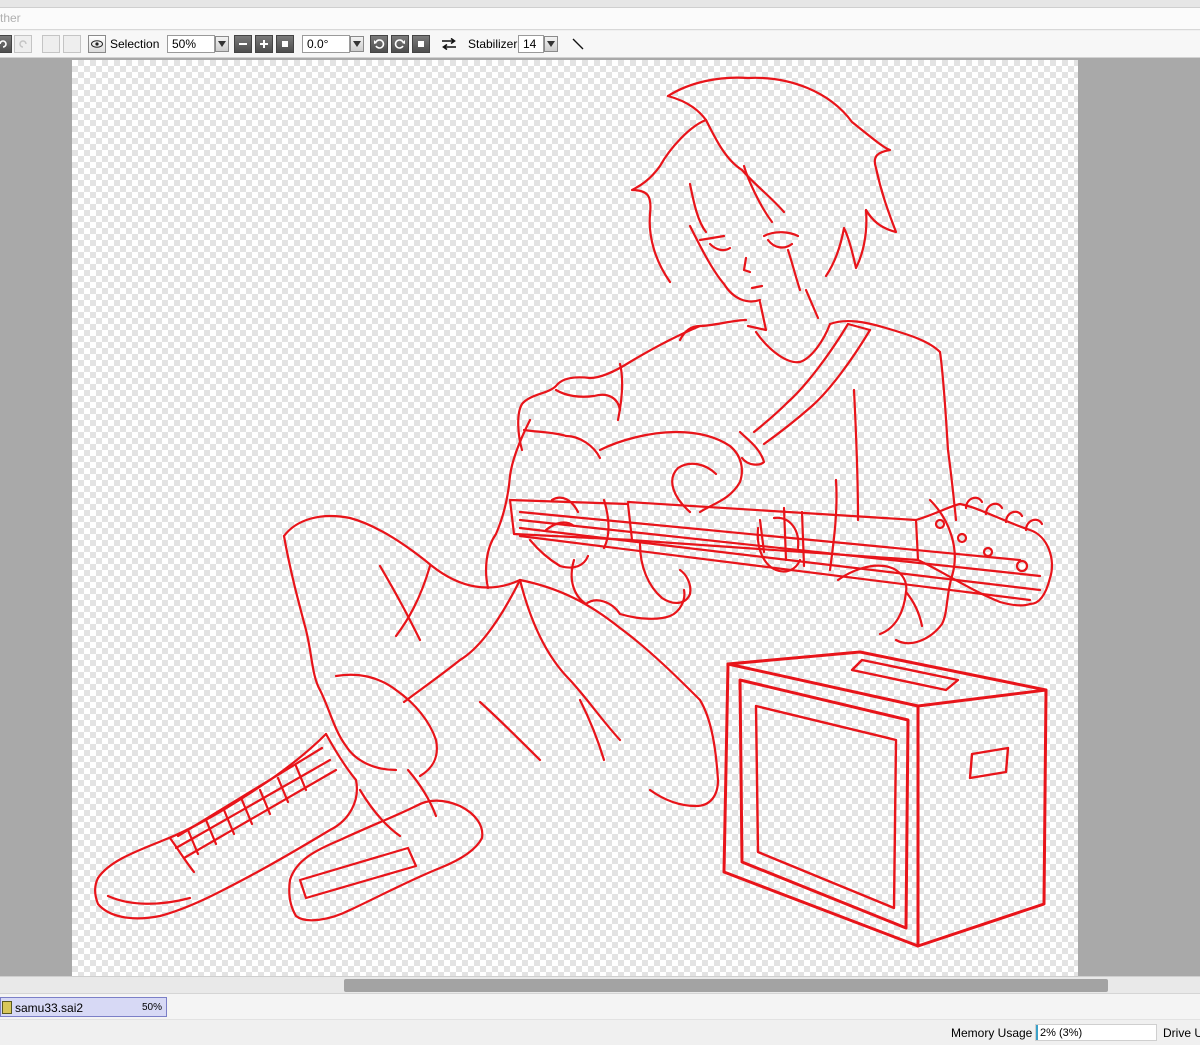  I want to click on drive-usage-label: Drive U, so click(1181, 1033).